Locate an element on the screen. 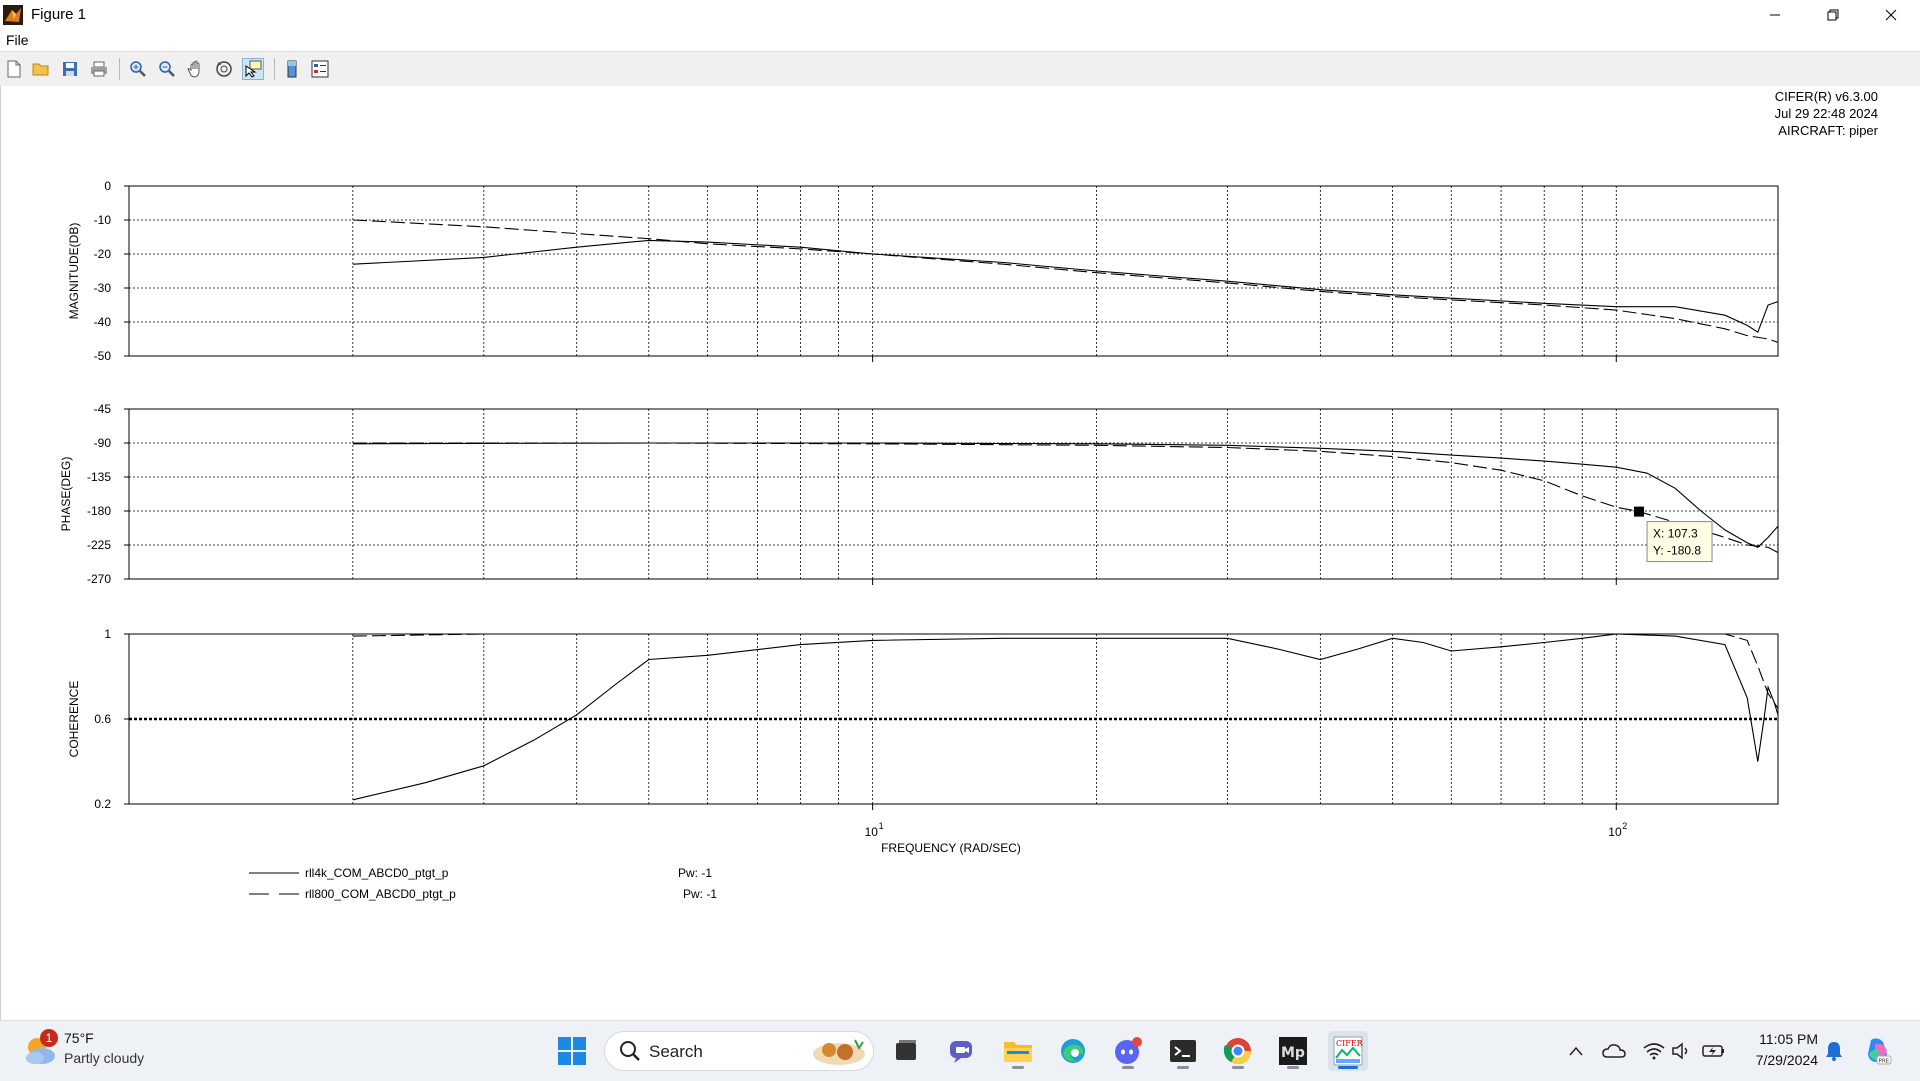 The height and width of the screenshot is (1081, 1920). edge-browser-icon is located at coordinates (1073, 1051).